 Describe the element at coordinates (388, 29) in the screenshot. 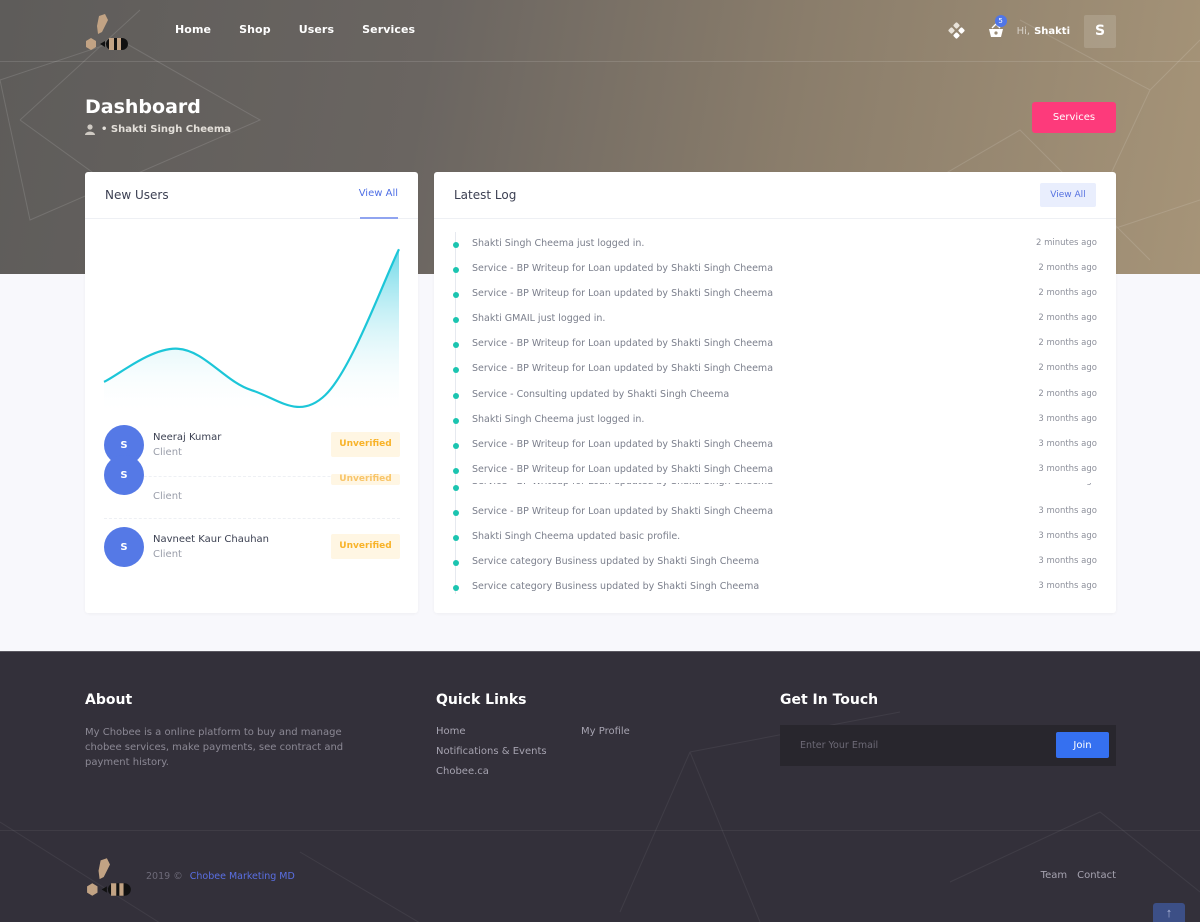

I see `nav-services: Services` at that location.